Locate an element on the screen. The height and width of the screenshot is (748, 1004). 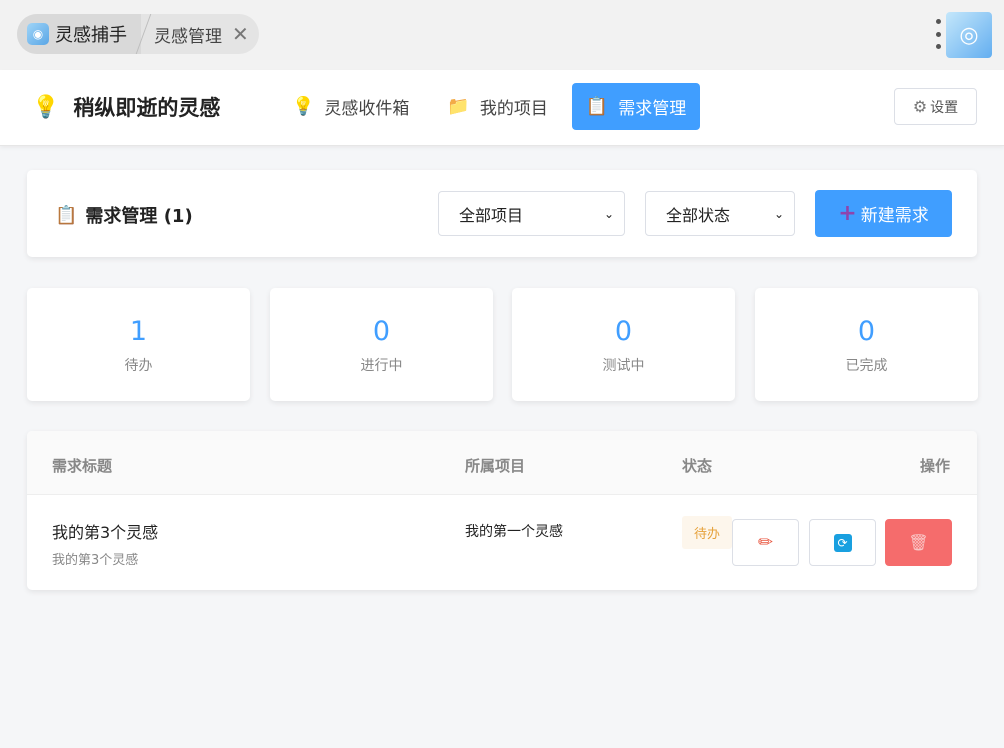
pencil-icon: ✏ is located at coordinates (765, 542).